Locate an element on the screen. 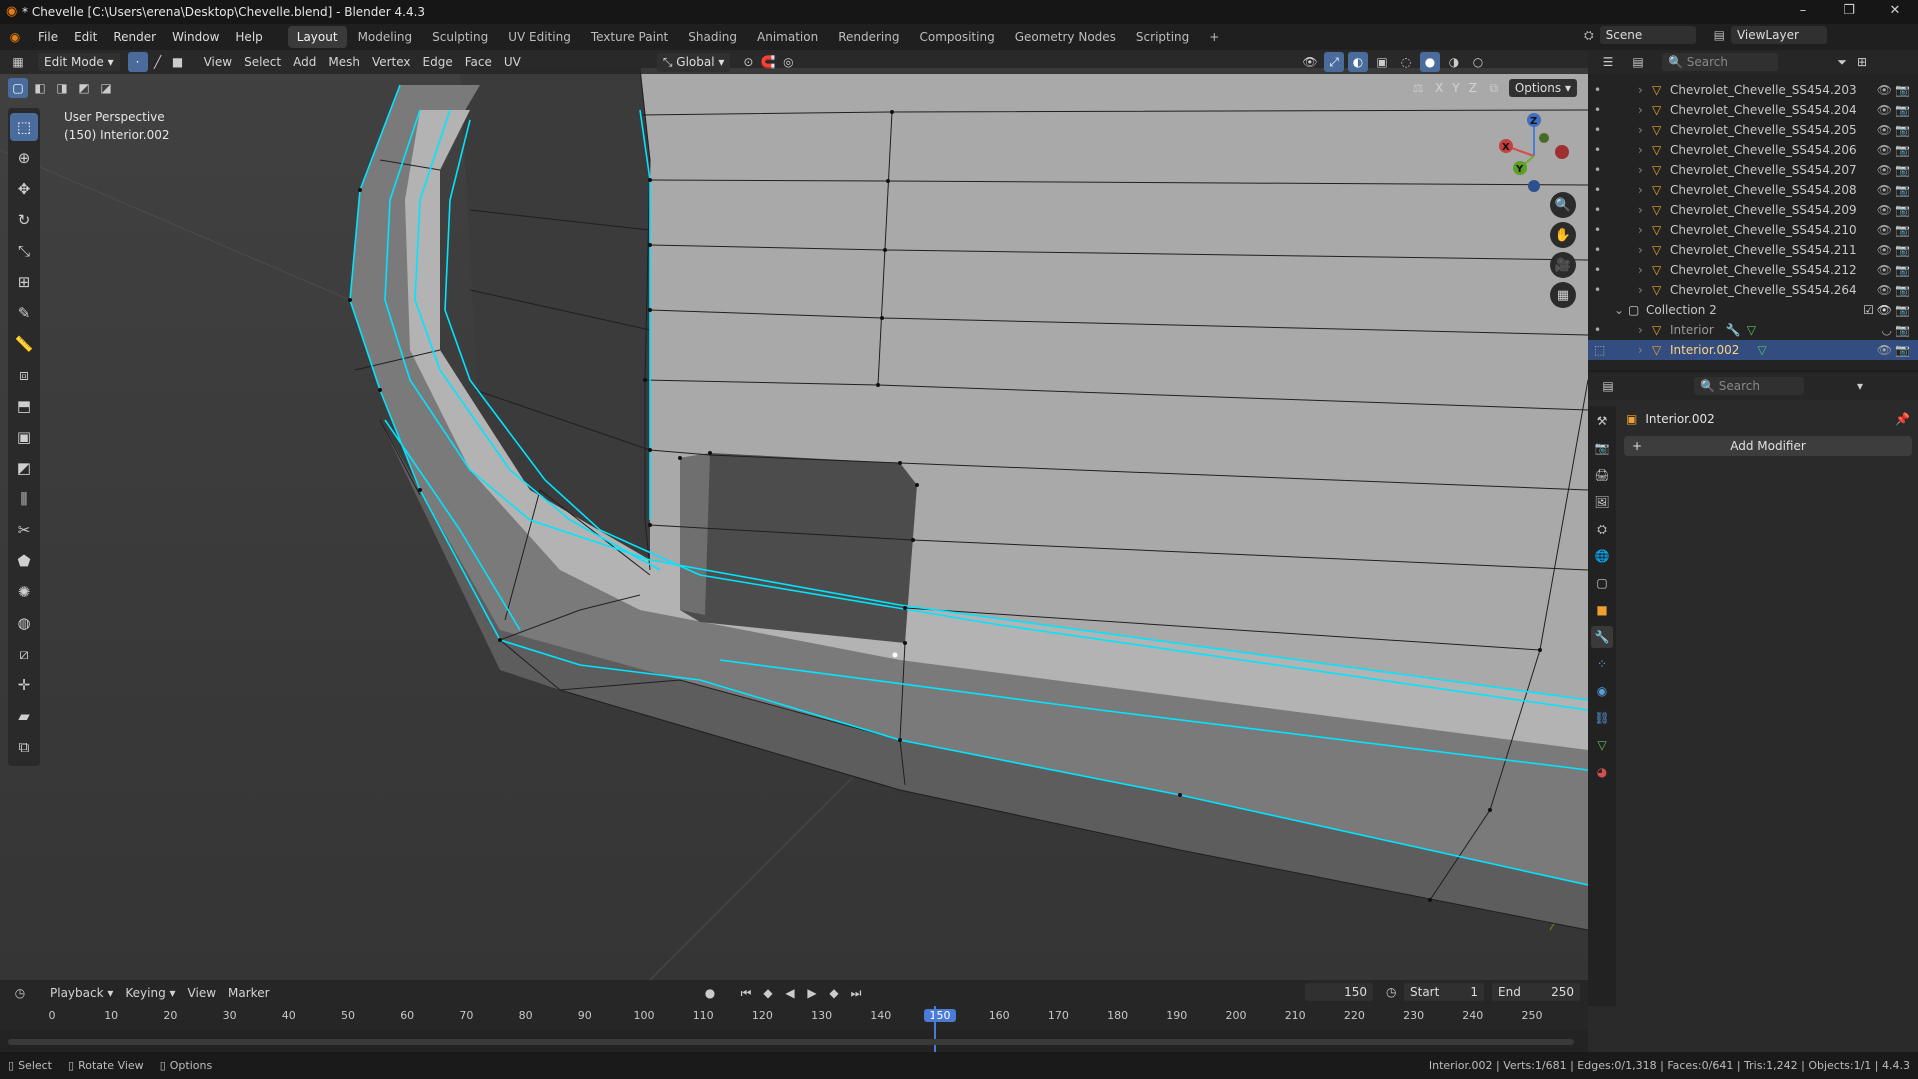  scale-tool-icon: ⤡ is located at coordinates (24, 251).